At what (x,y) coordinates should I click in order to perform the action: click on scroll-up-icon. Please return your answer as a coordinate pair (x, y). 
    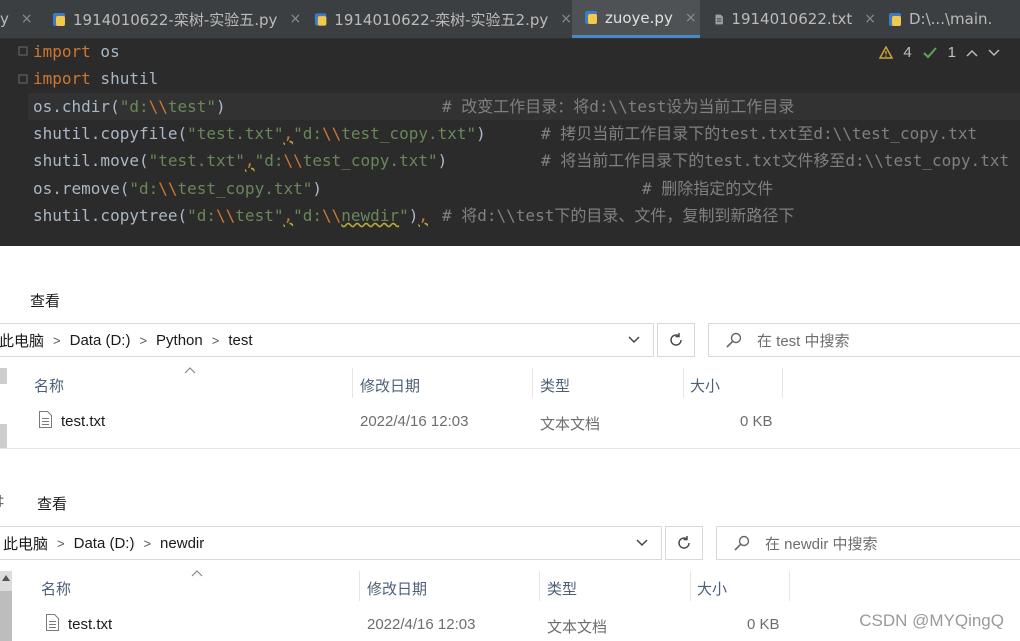
    Looking at the image, I should click on (6, 578).